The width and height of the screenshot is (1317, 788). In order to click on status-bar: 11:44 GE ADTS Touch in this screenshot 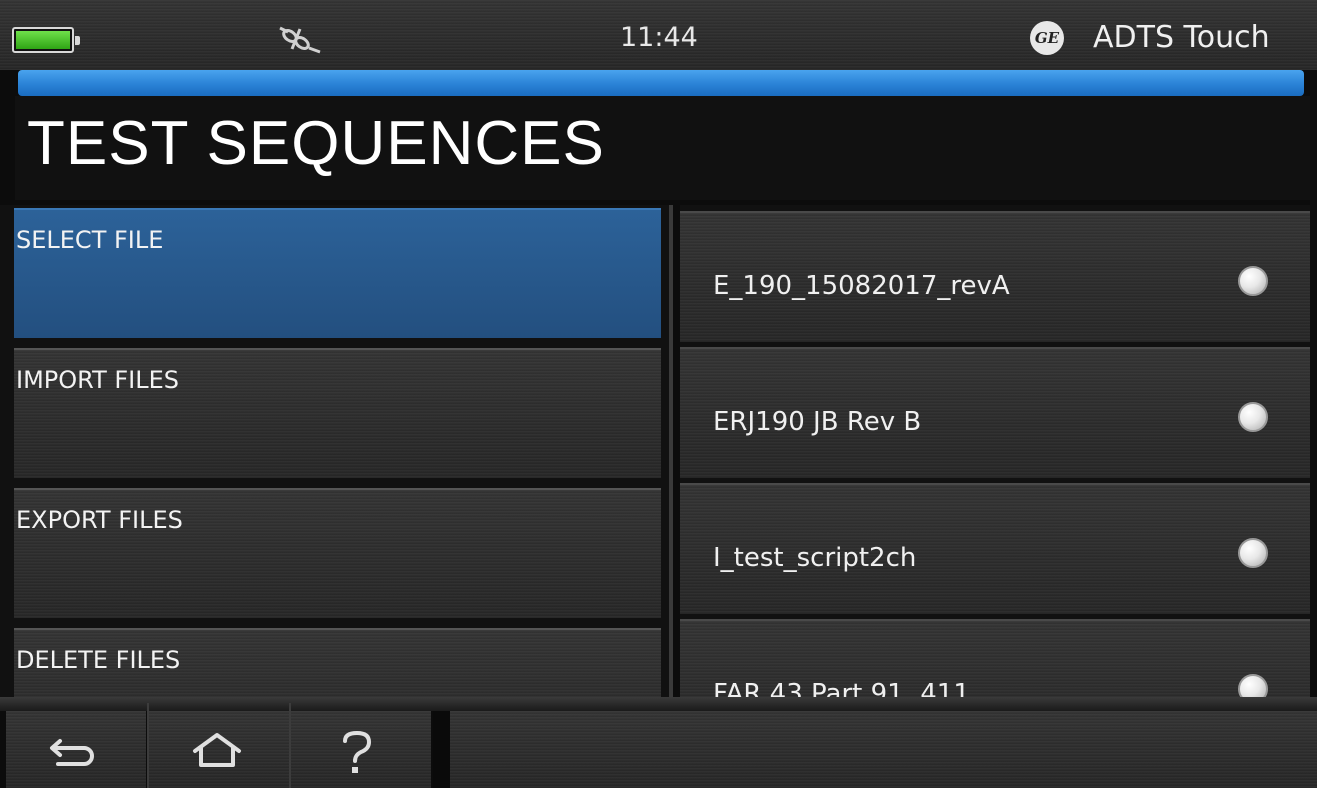, I will do `click(658, 35)`.